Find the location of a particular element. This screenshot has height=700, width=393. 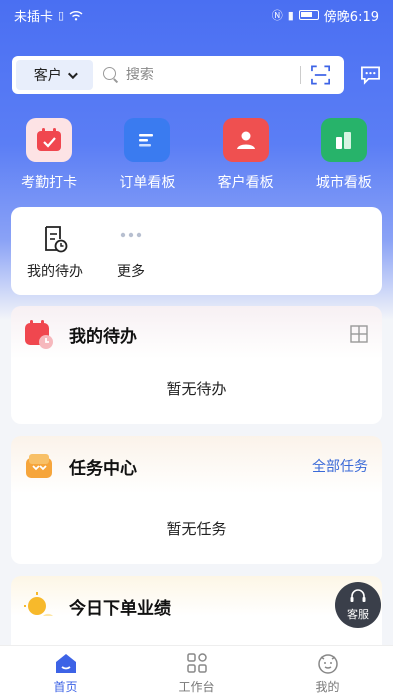

smiley-icon is located at coordinates (327, 663).